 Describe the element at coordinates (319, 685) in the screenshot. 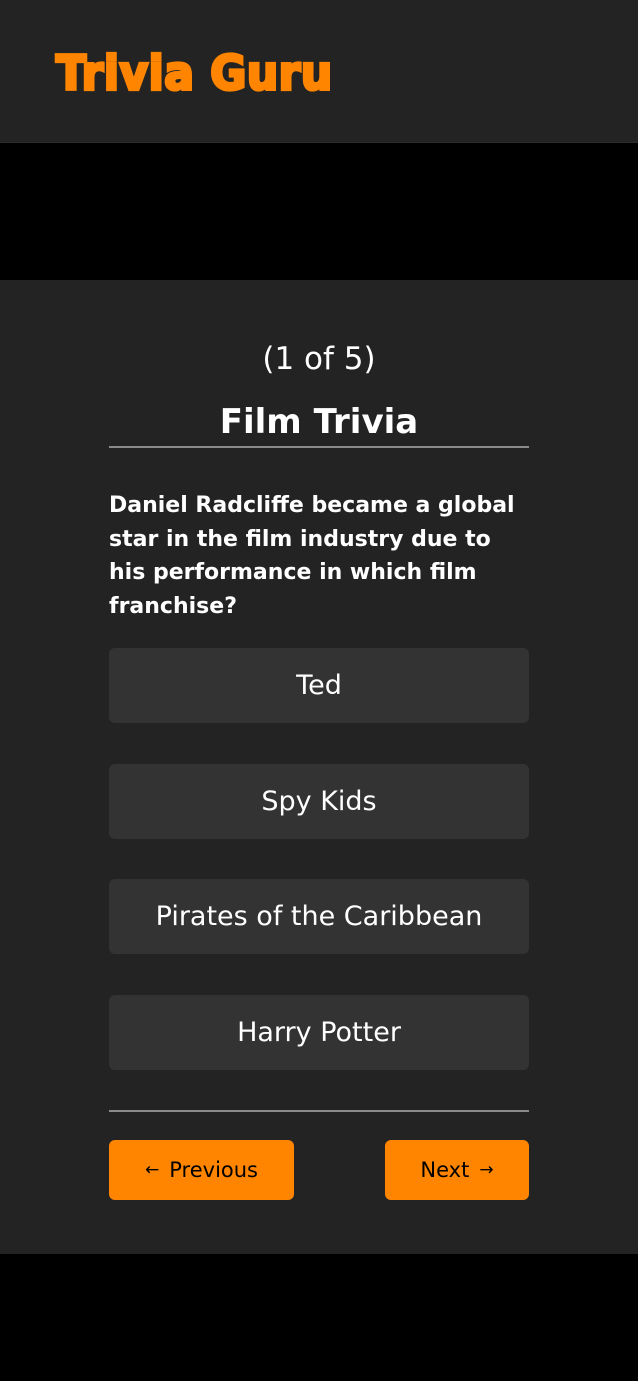

I see `answer-option-ted: Ted` at that location.